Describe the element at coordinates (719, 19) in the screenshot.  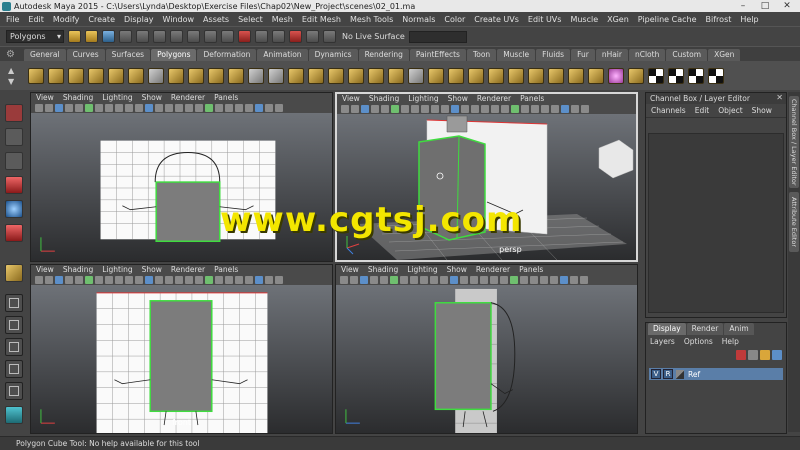
I see `menu-bifrost: Bifrost` at that location.